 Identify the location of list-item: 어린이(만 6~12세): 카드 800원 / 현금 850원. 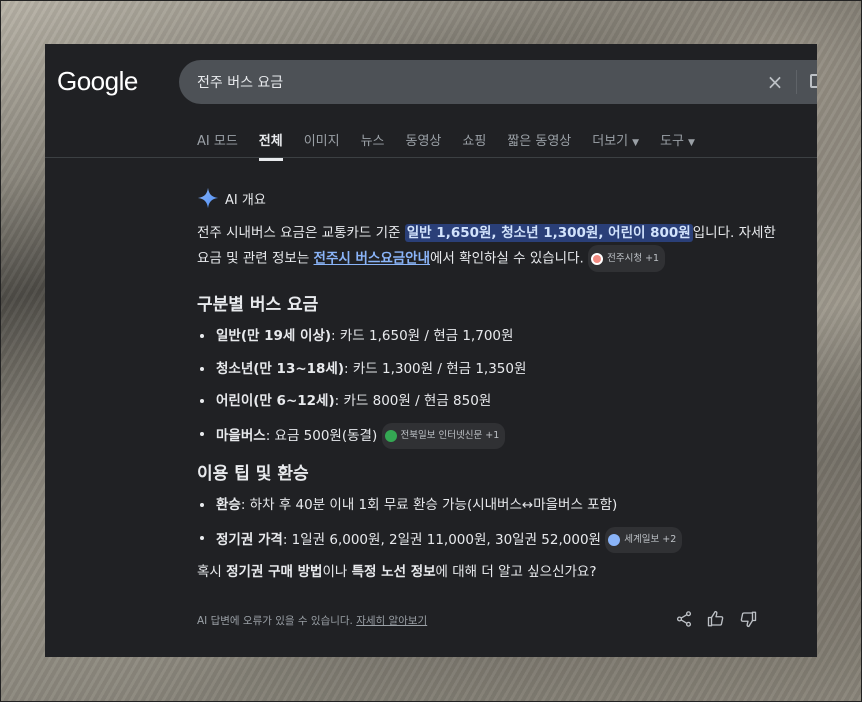
(492, 406).